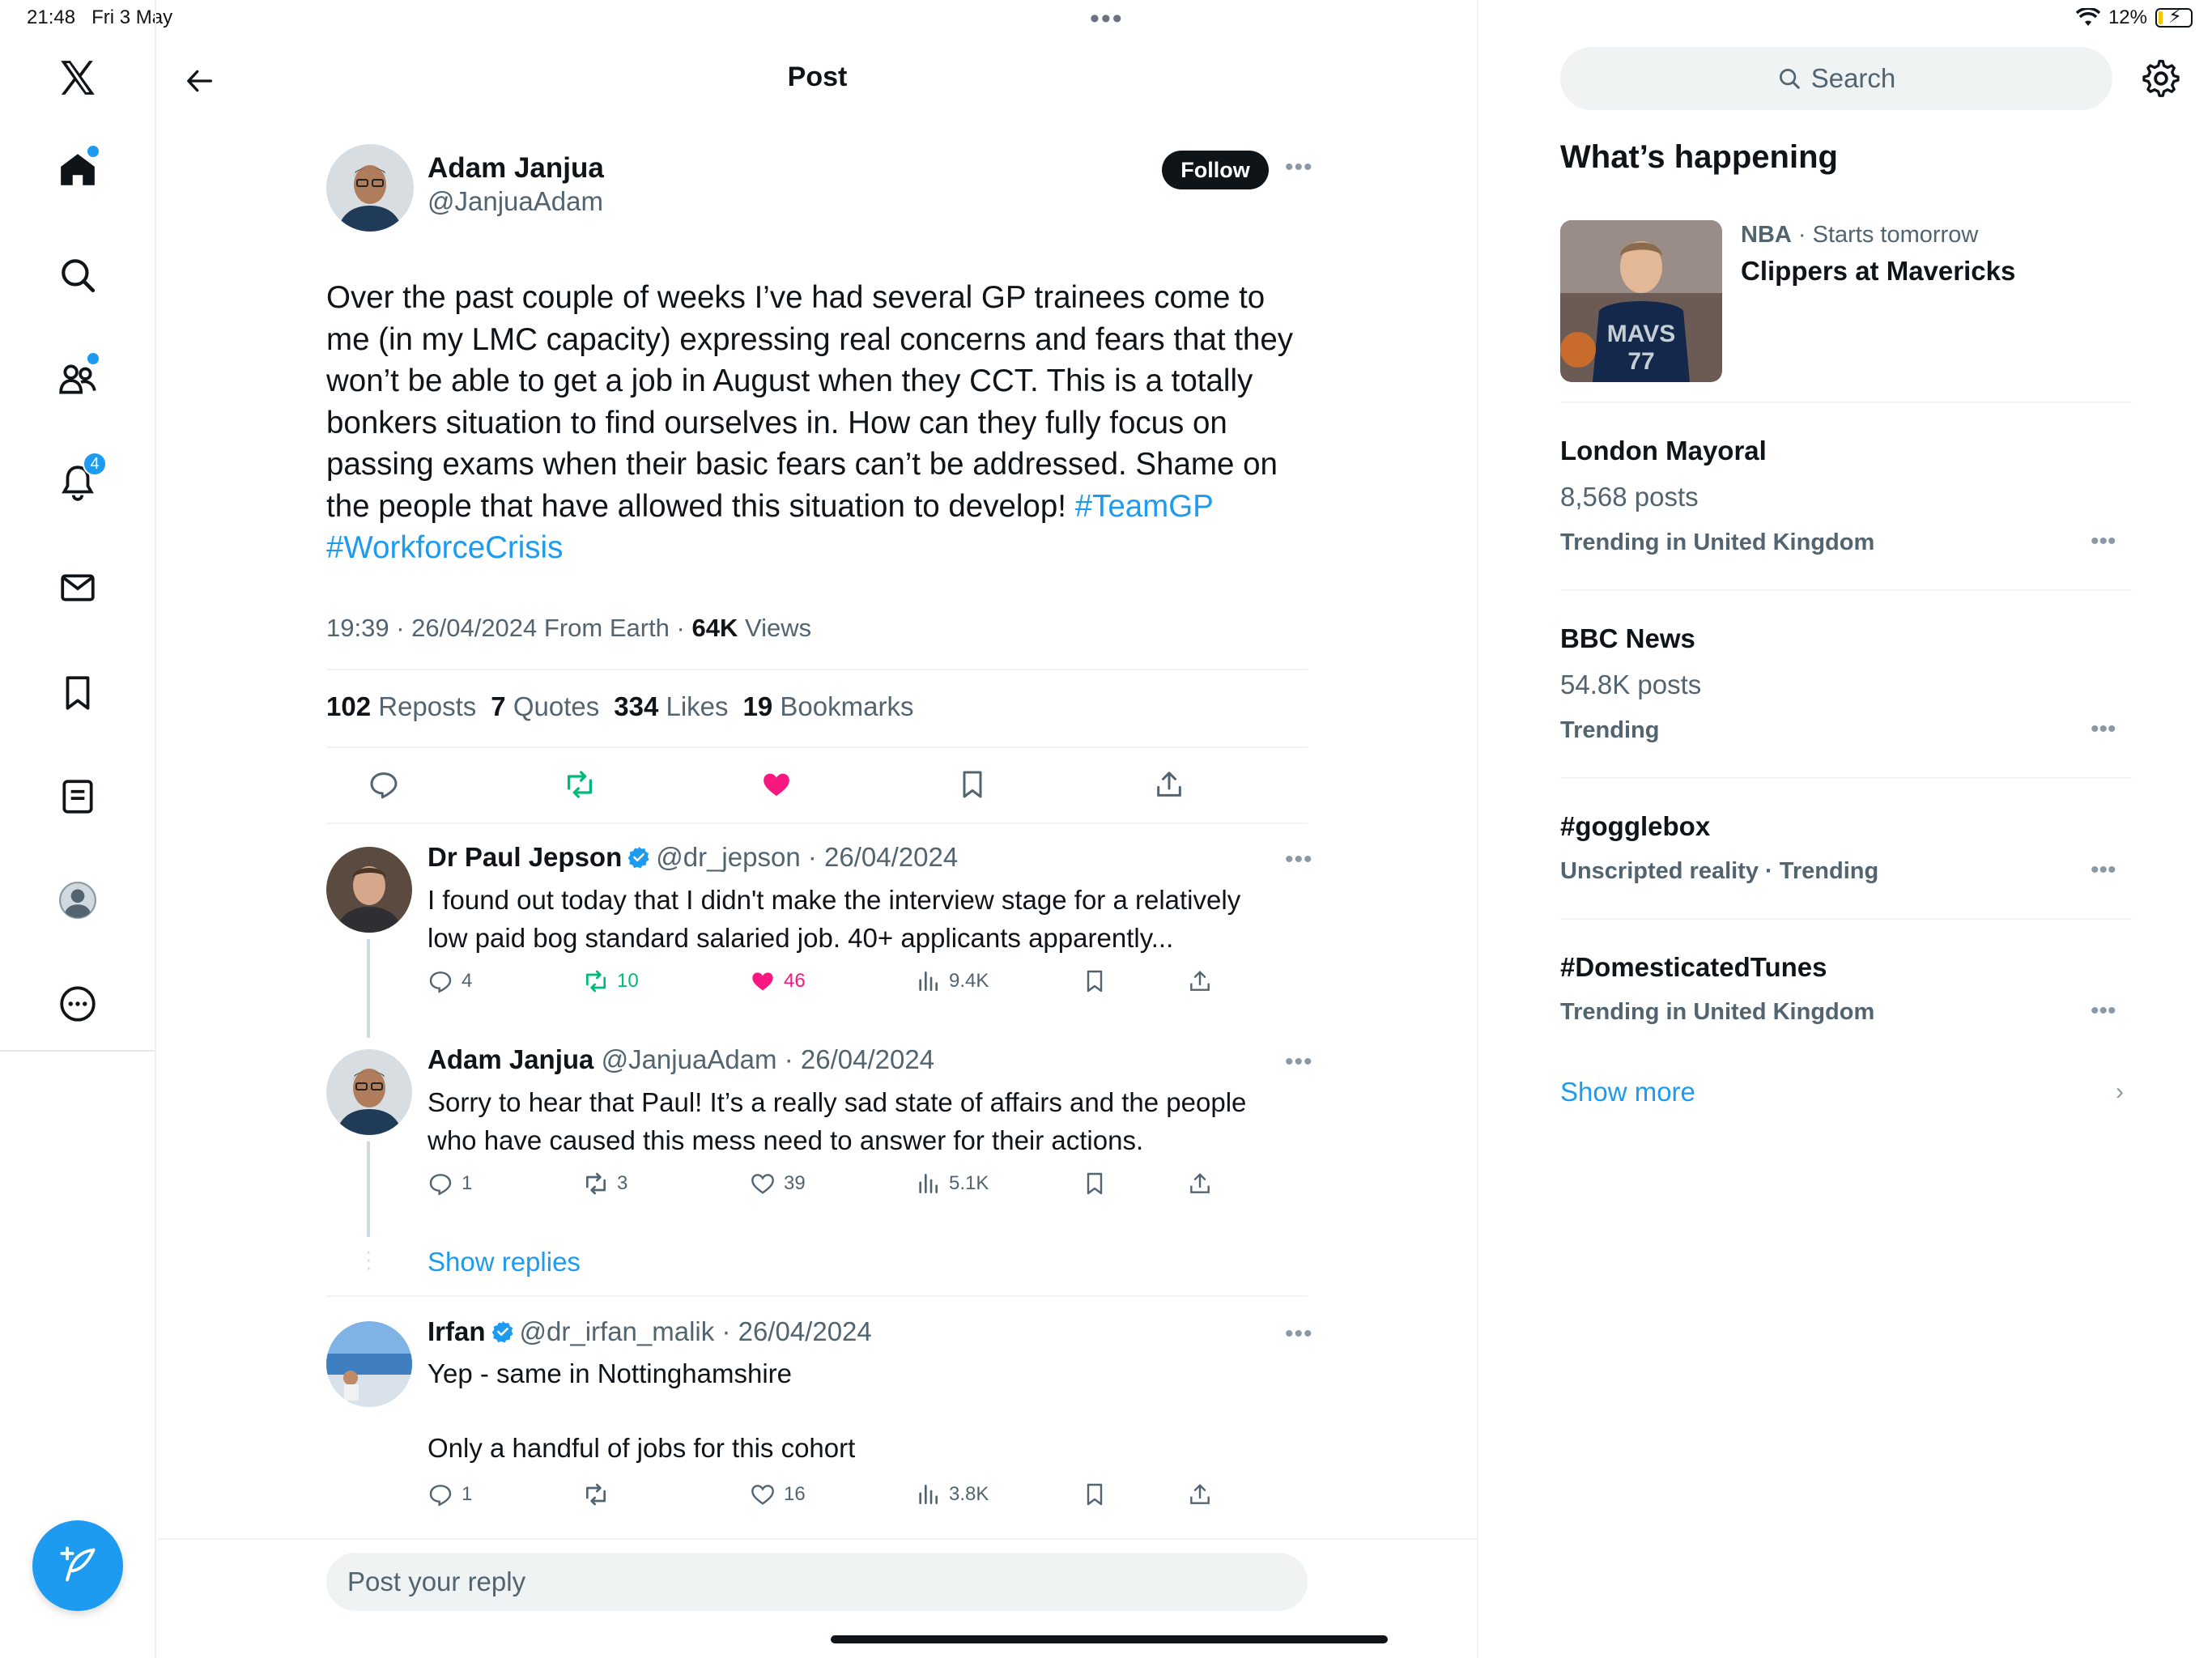  What do you see at coordinates (671, 706) in the screenshot?
I see `likes-stat: 334 Likes` at bounding box center [671, 706].